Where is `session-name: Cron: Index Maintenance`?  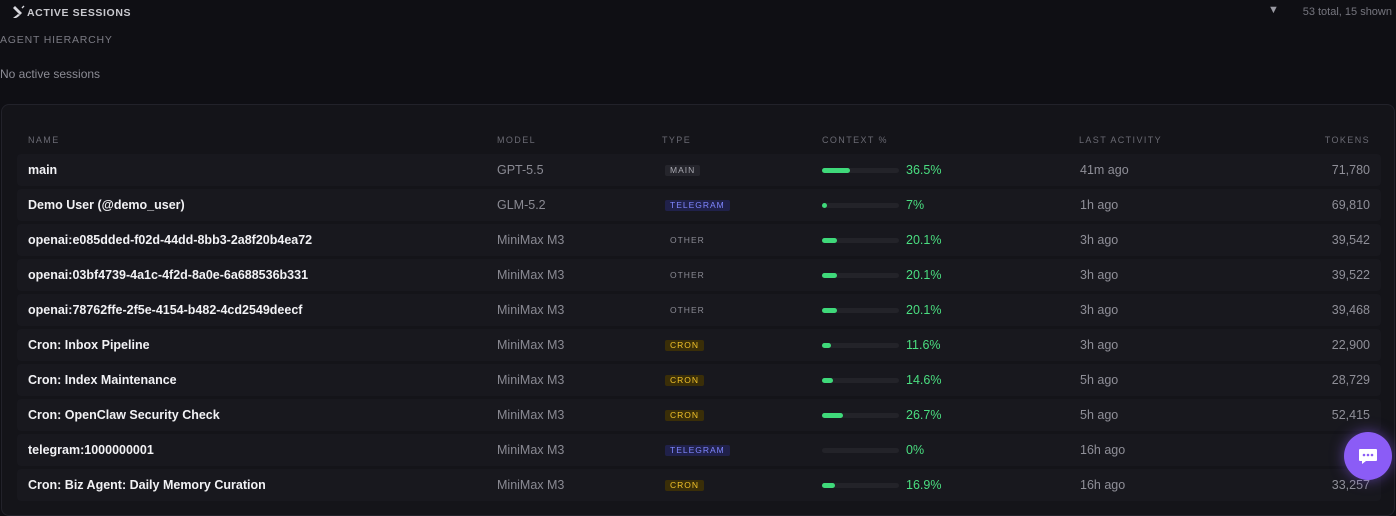 session-name: Cron: Index Maintenance is located at coordinates (102, 380).